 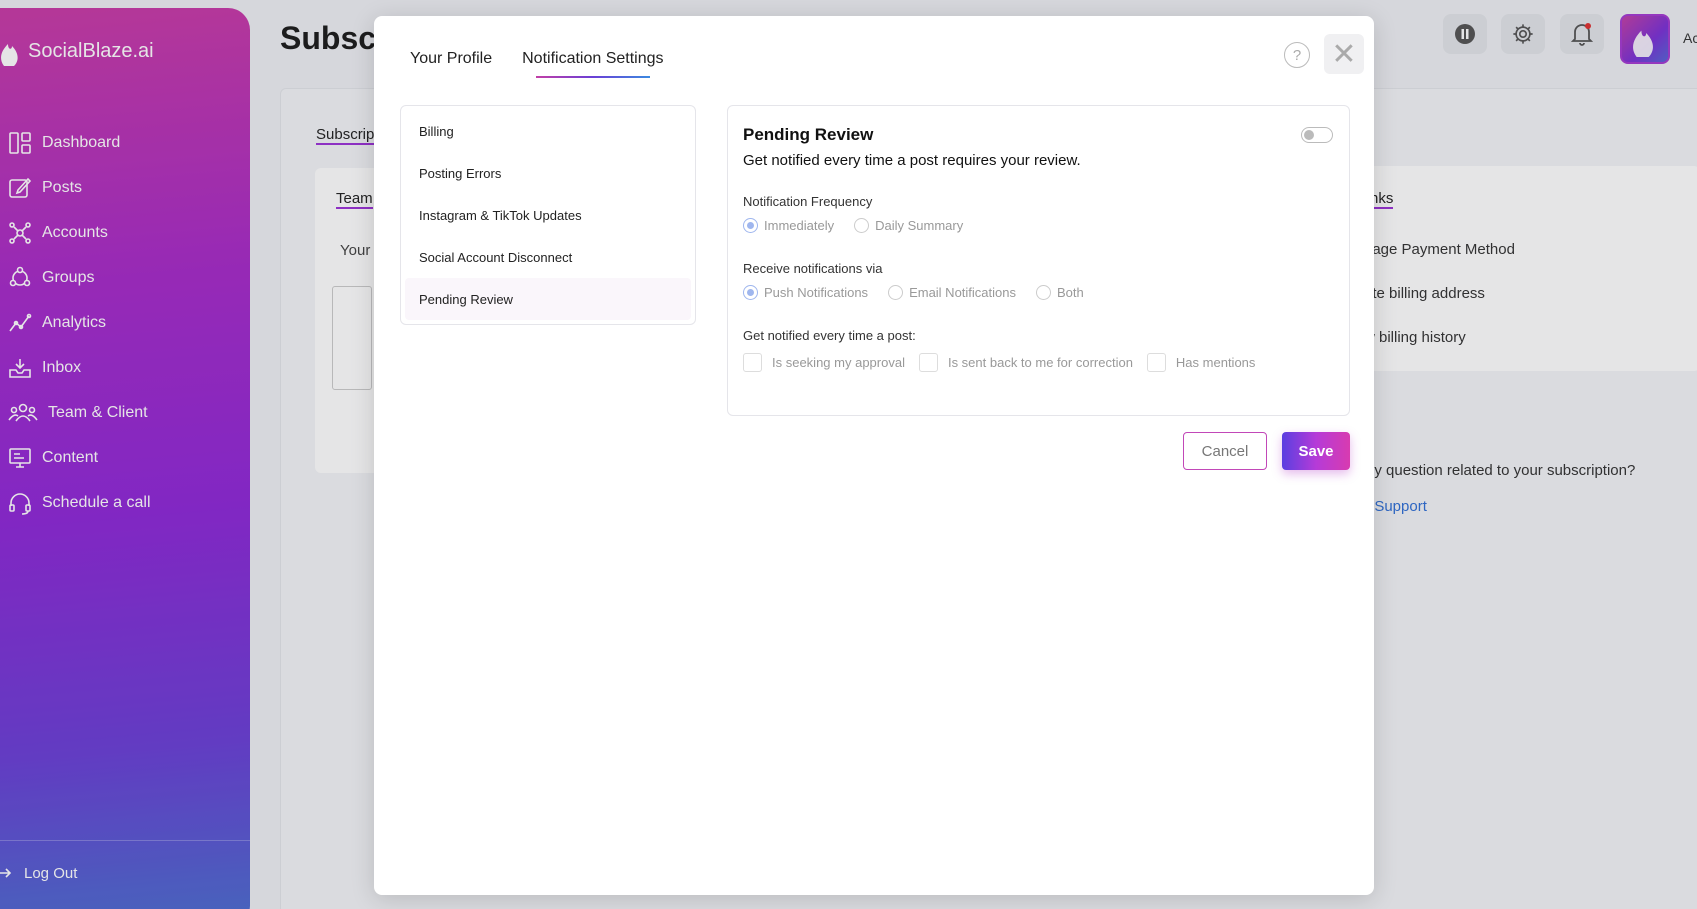 I want to click on help-icon: ?, so click(x=1297, y=55).